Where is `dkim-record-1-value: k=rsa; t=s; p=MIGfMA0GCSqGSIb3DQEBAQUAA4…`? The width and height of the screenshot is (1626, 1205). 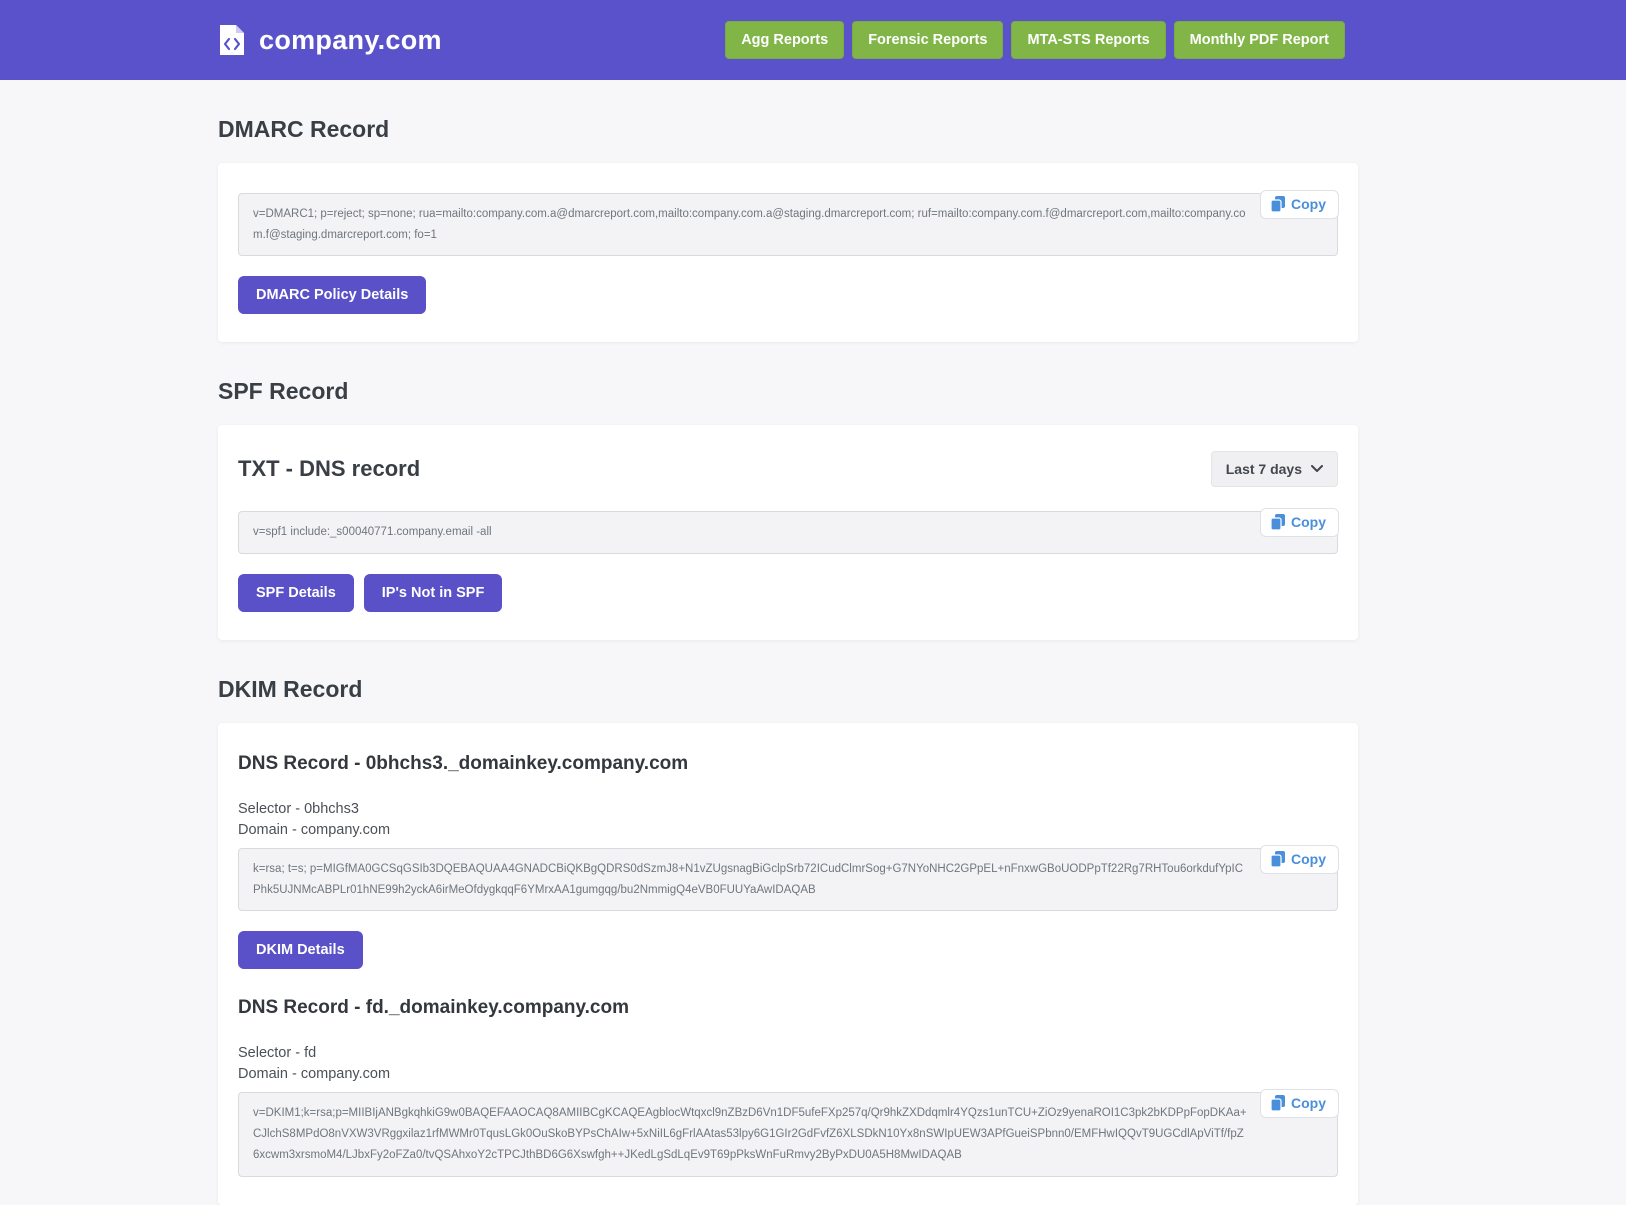 dkim-record-1-value: k=rsa; t=s; p=MIGfMA0GCSqGSIb3DQEBAQUAA4… is located at coordinates (788, 880).